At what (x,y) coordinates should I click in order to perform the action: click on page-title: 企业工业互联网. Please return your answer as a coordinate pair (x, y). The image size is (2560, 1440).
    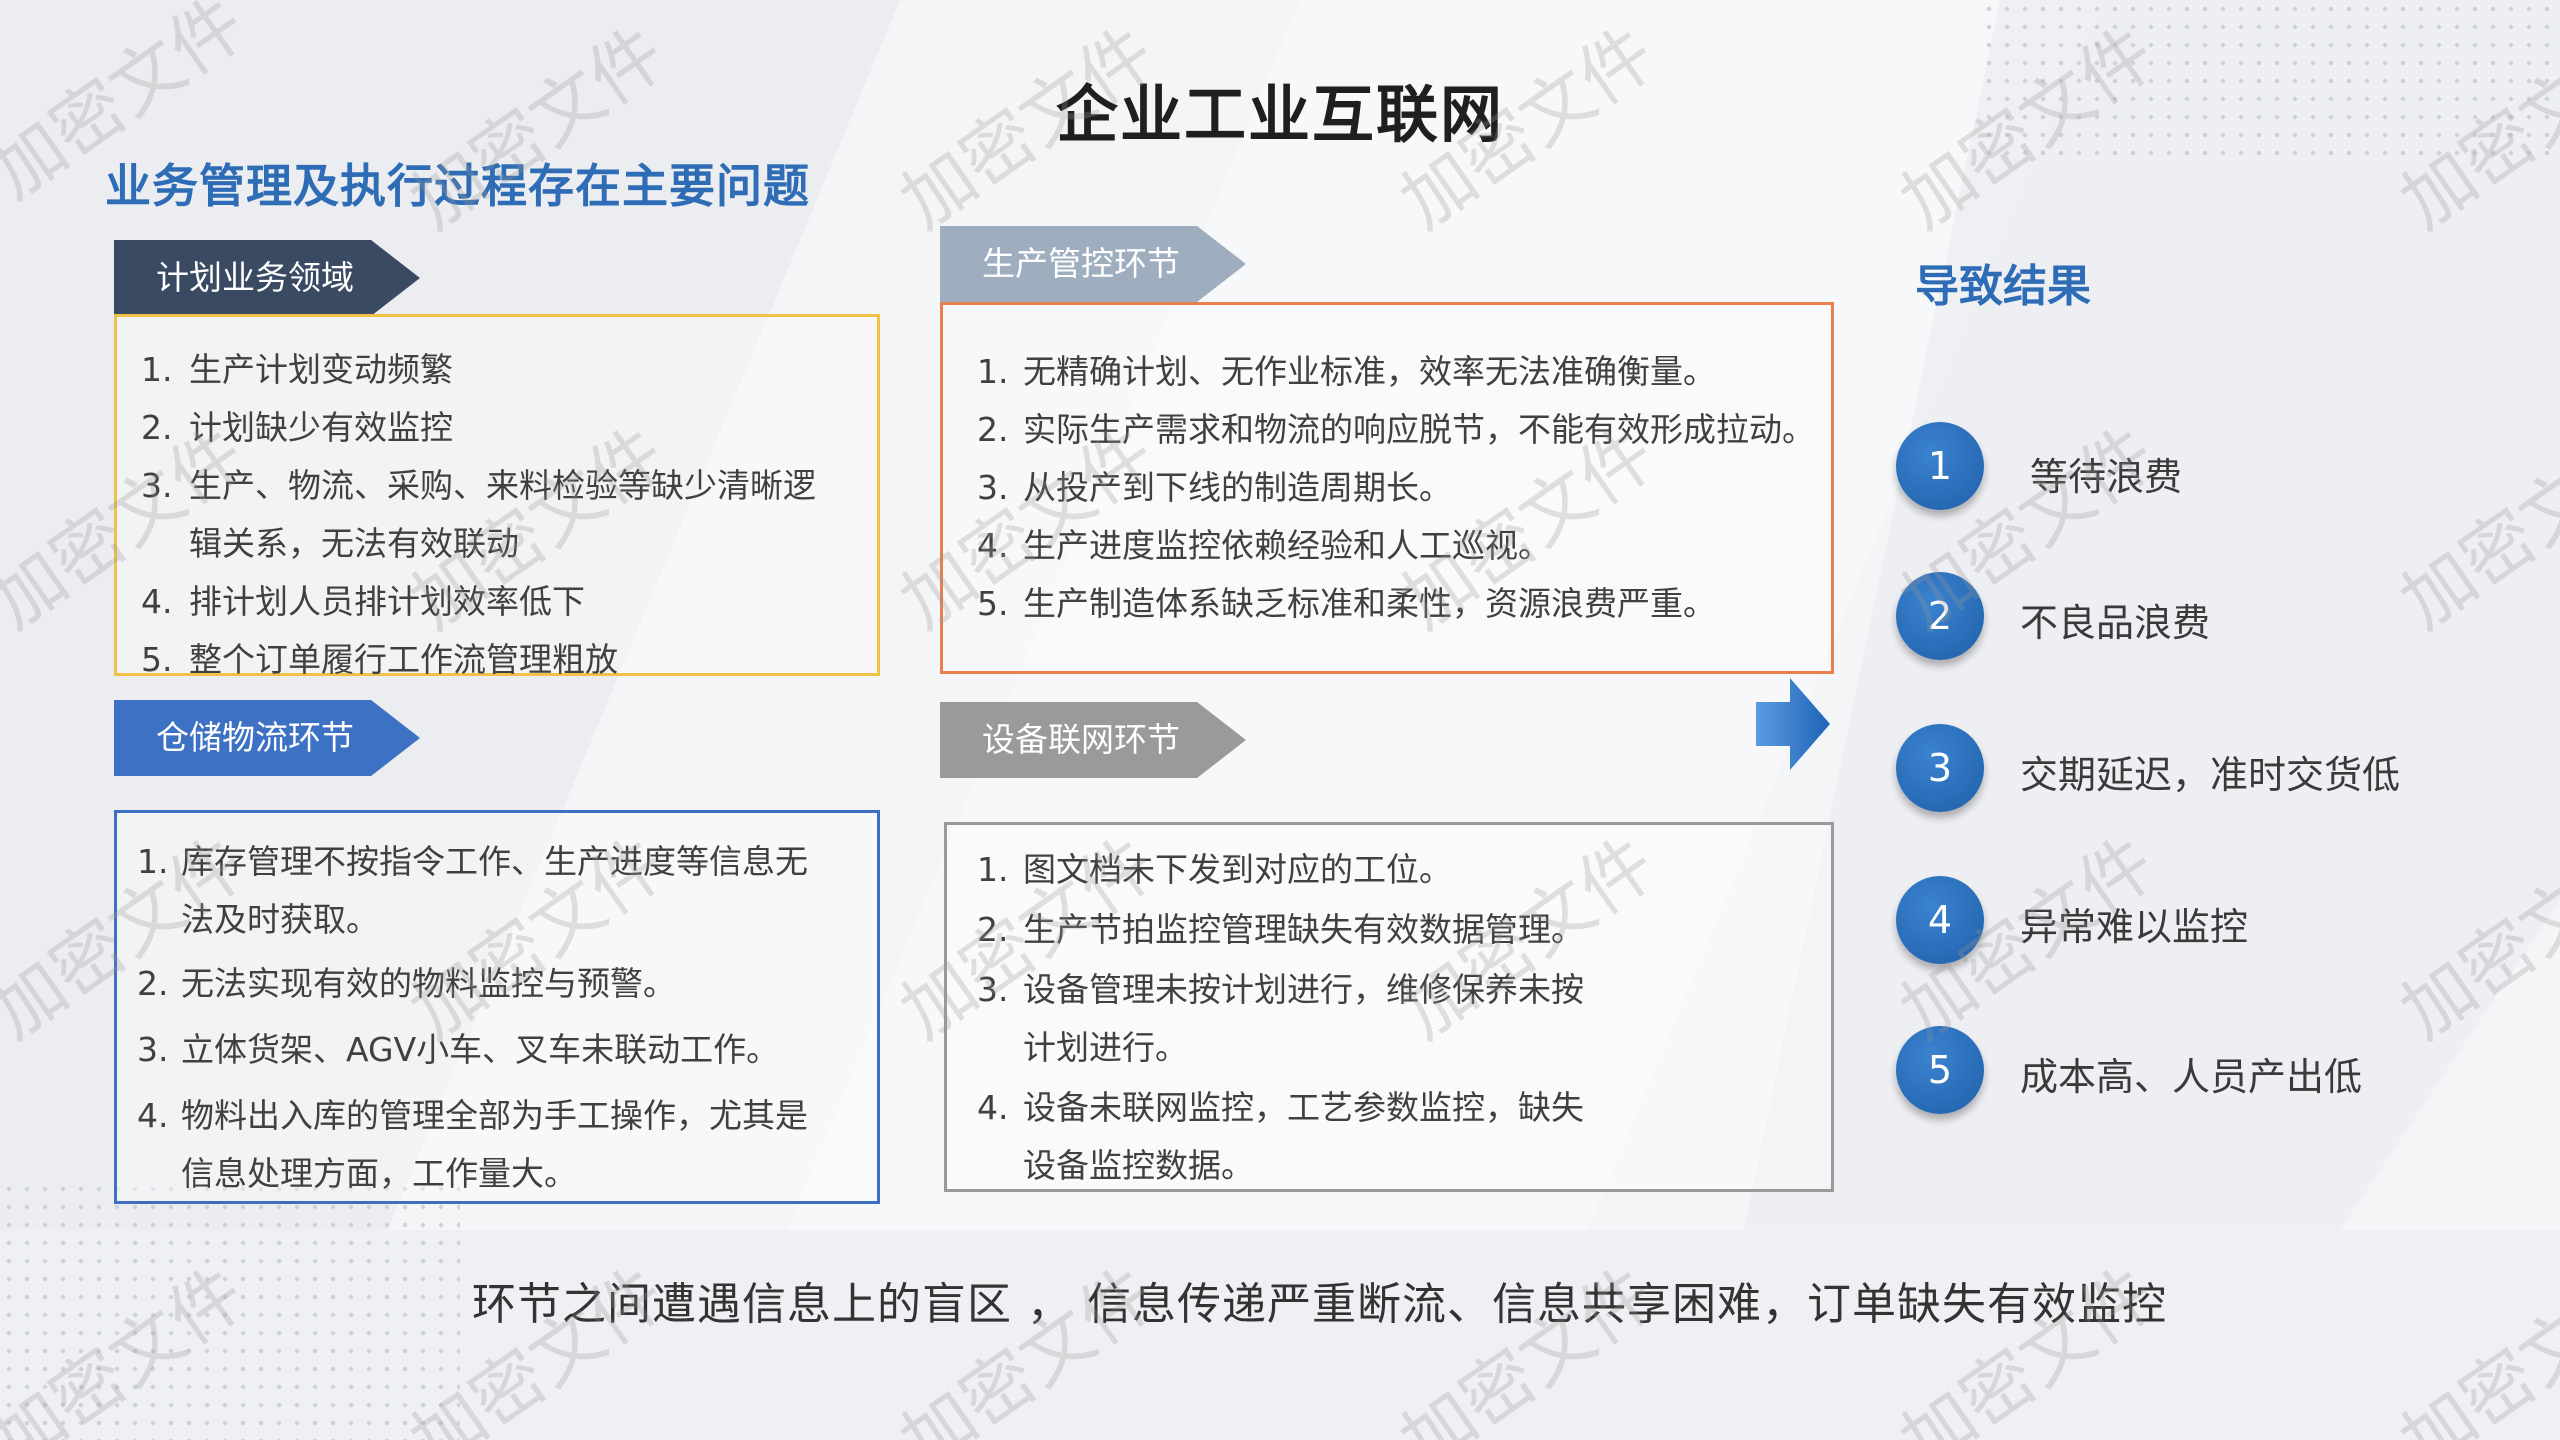
    Looking at the image, I should click on (1279, 114).